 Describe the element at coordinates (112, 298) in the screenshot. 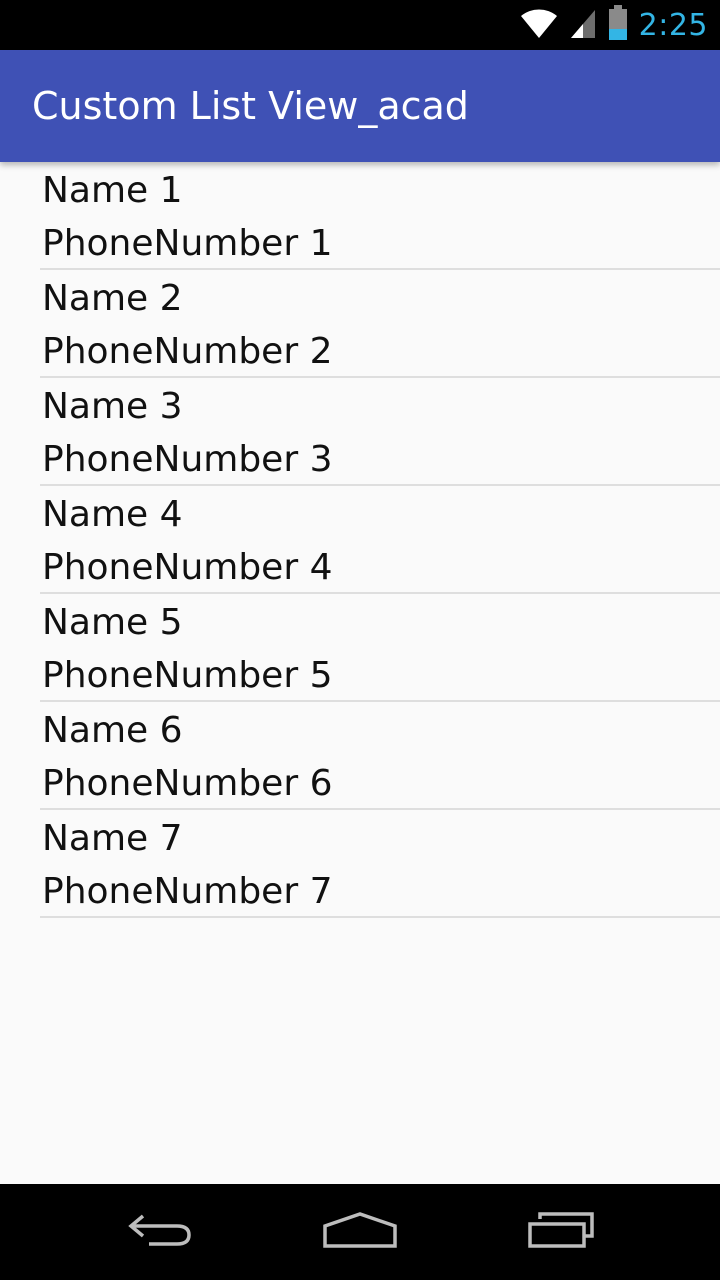

I see `contact-name: Name 2` at that location.